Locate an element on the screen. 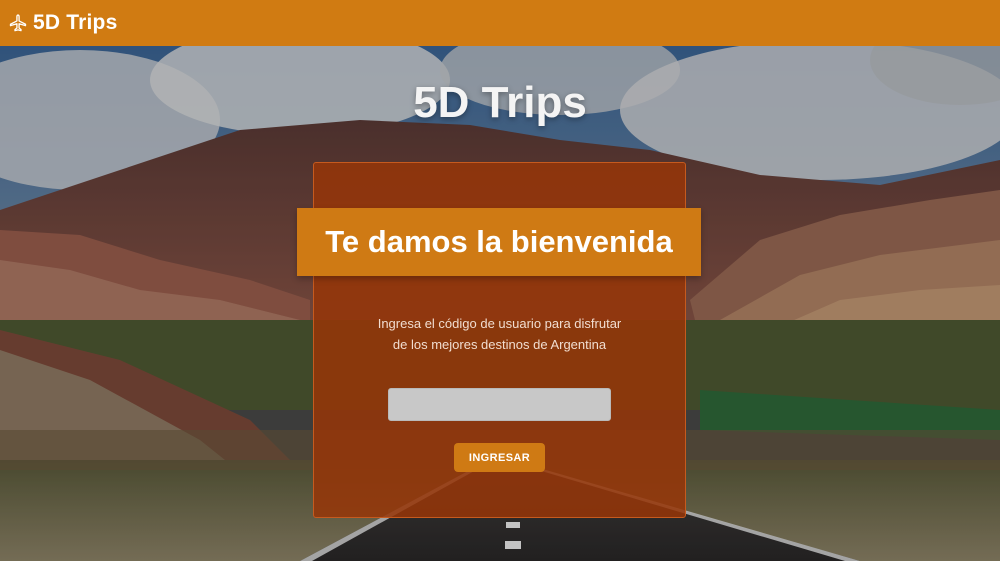 This screenshot has width=1000, height=561. brand-home-link: 5D Trips is located at coordinates (62, 23).